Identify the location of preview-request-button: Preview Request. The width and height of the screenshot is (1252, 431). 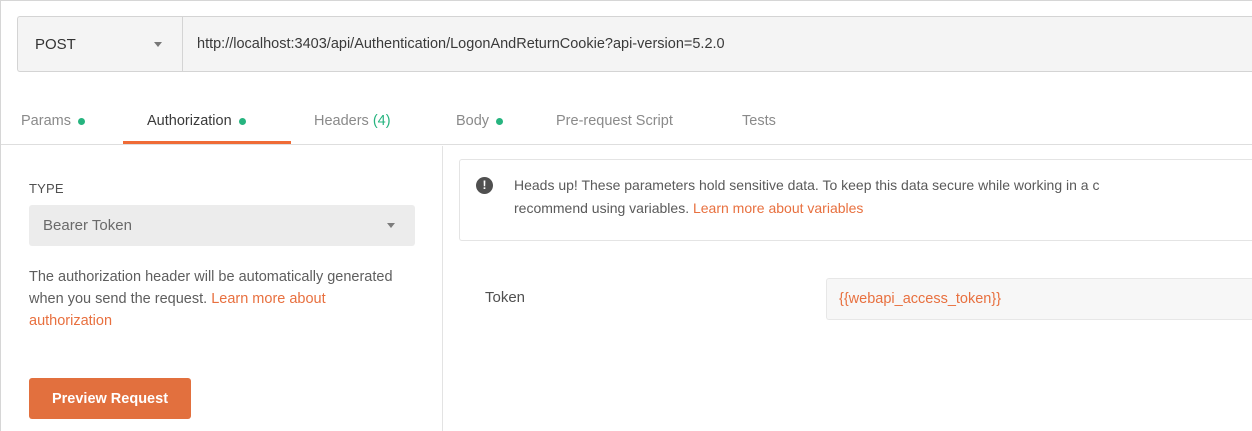
(110, 398).